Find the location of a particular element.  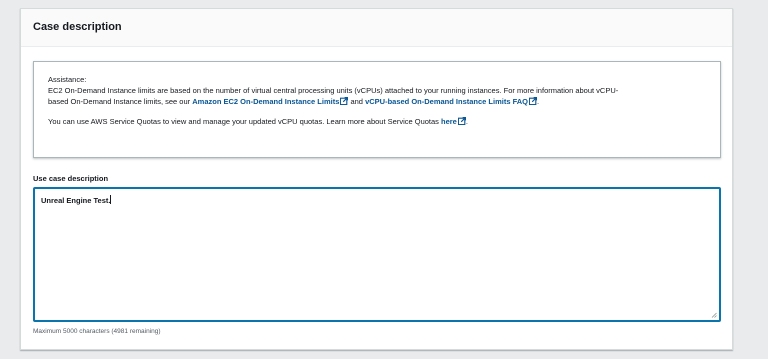

service-quotas-here-link-text: here is located at coordinates (449, 121).